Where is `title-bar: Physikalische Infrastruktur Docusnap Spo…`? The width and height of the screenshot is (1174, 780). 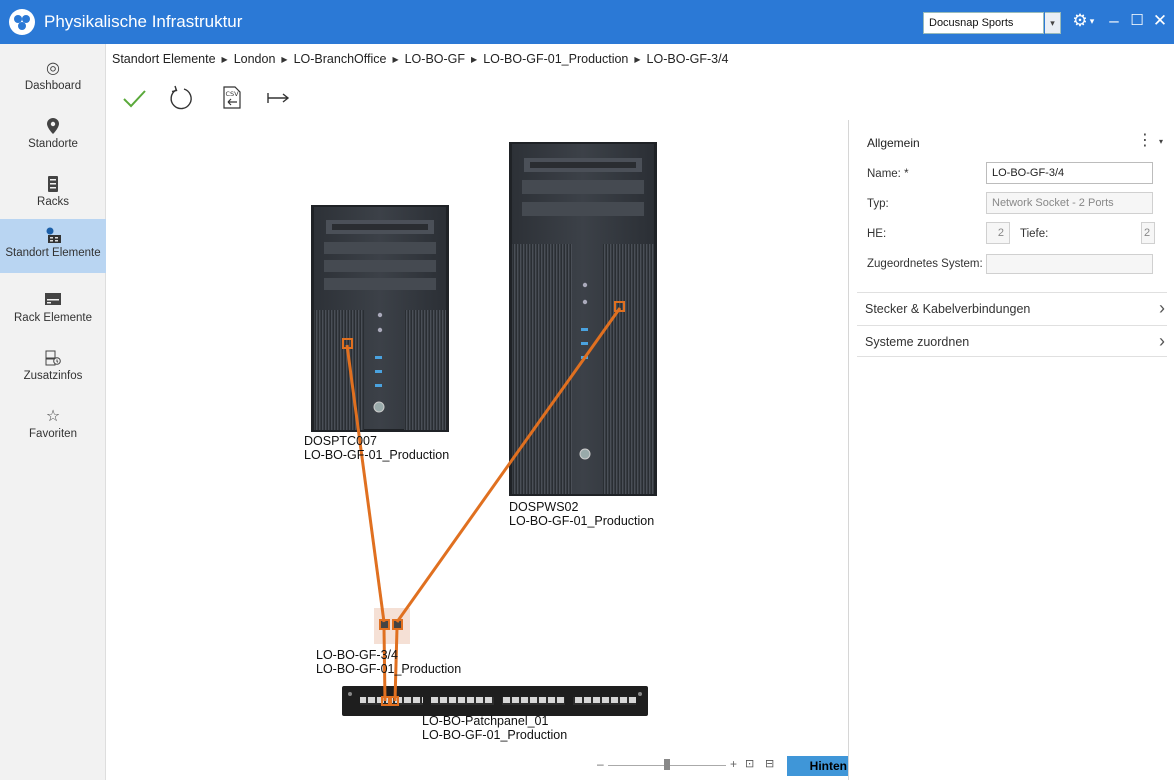
title-bar: Physikalische Infrastruktur Docusnap Spo… is located at coordinates (587, 22).